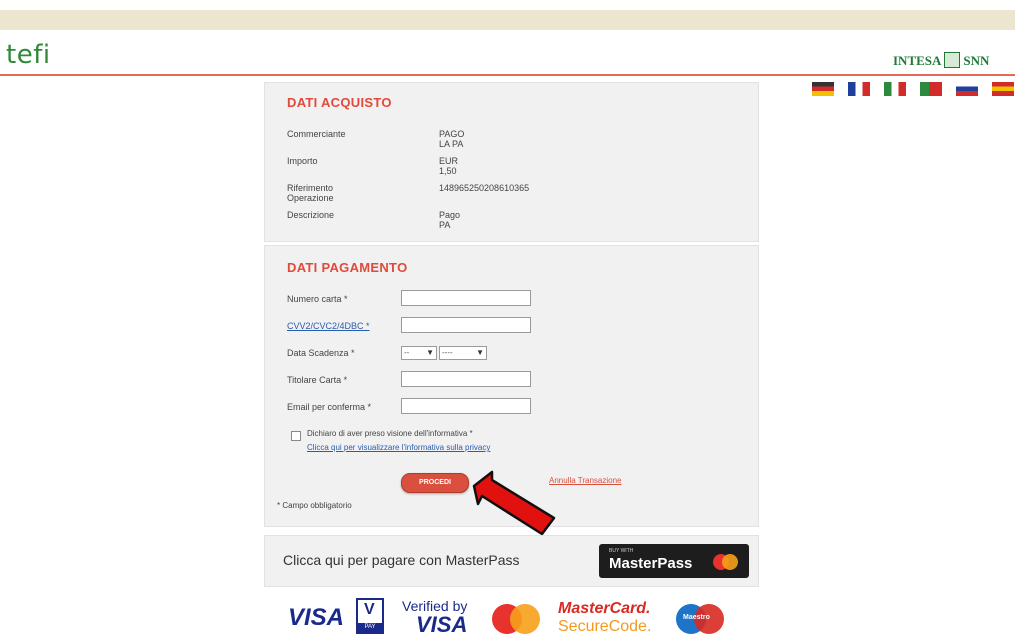 This screenshot has width=1015, height=638. I want to click on expiry-year-select: ---- ▼, so click(463, 353).